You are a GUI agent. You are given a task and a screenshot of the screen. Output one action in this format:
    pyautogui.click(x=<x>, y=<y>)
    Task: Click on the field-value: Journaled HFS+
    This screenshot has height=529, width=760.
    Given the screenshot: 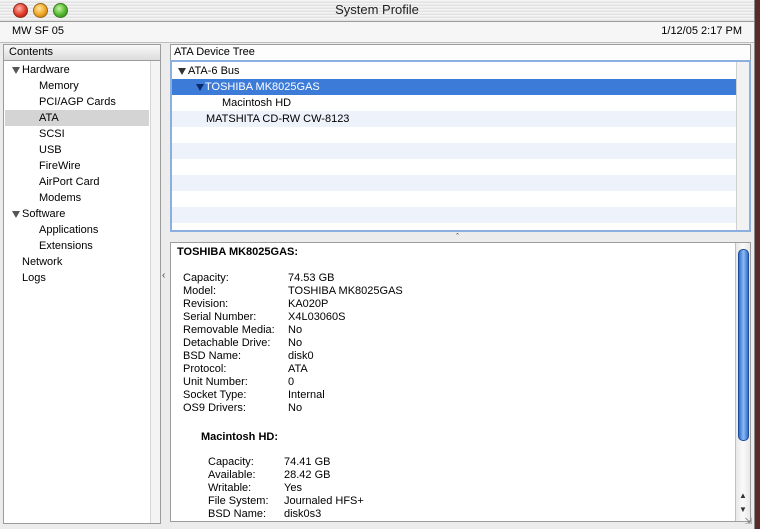 What is the action you would take?
    pyautogui.click(x=324, y=501)
    